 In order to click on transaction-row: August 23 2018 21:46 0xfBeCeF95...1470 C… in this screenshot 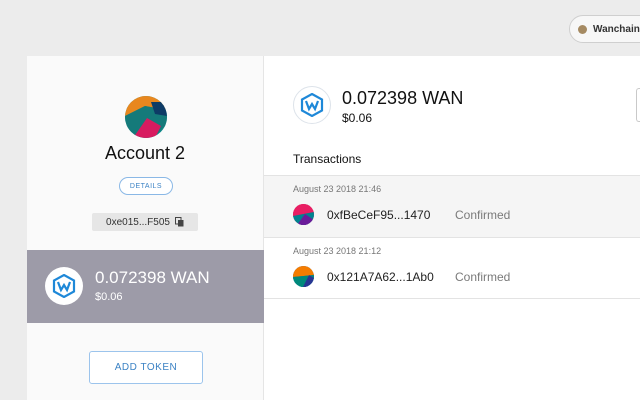, I will do `click(452, 206)`.